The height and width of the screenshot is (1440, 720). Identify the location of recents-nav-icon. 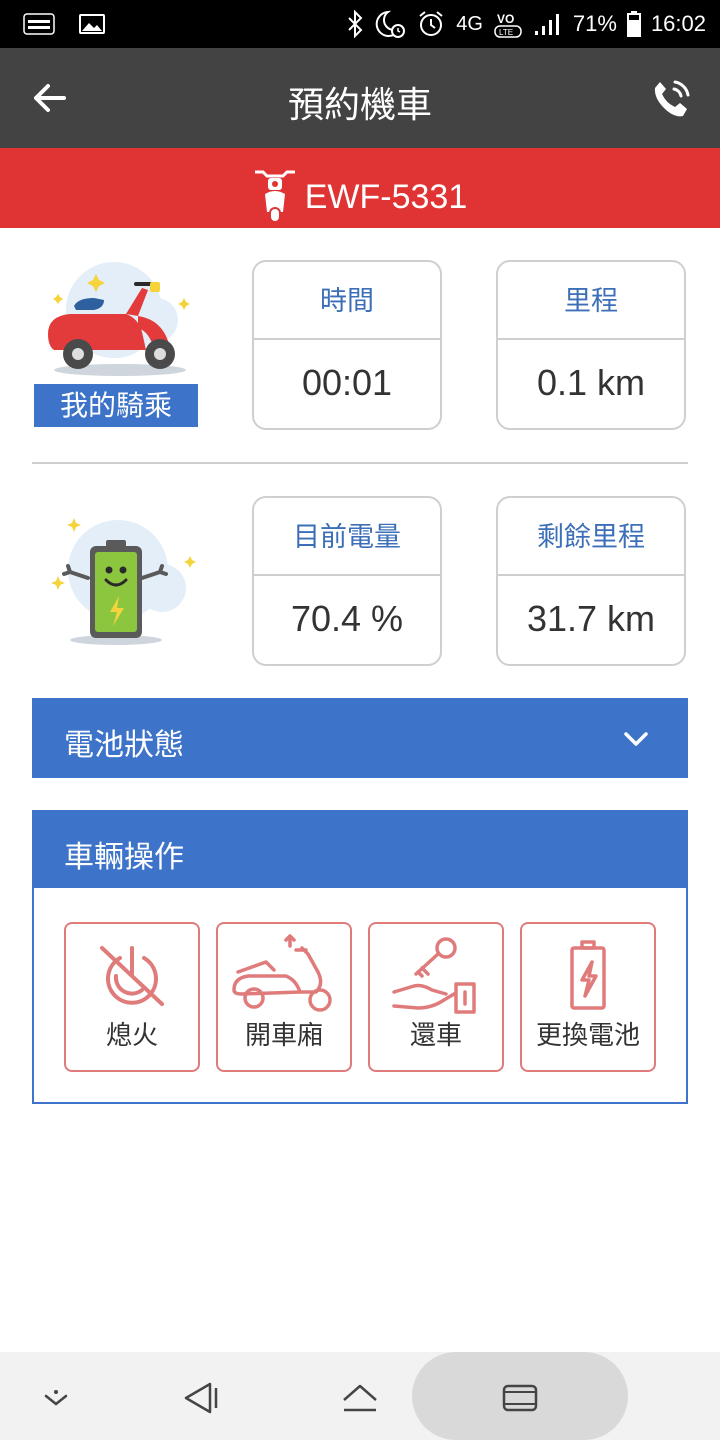
(520, 1398).